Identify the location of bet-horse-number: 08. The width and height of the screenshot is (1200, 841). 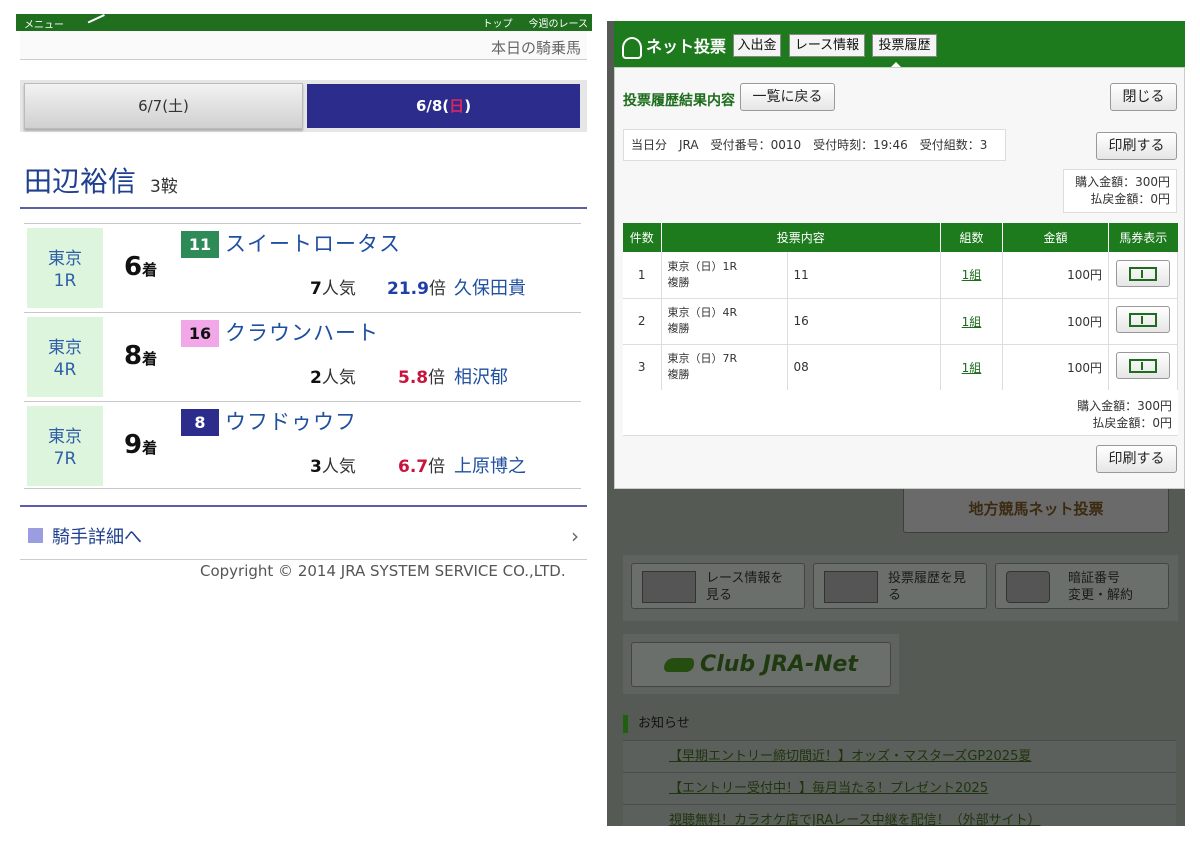
(864, 367).